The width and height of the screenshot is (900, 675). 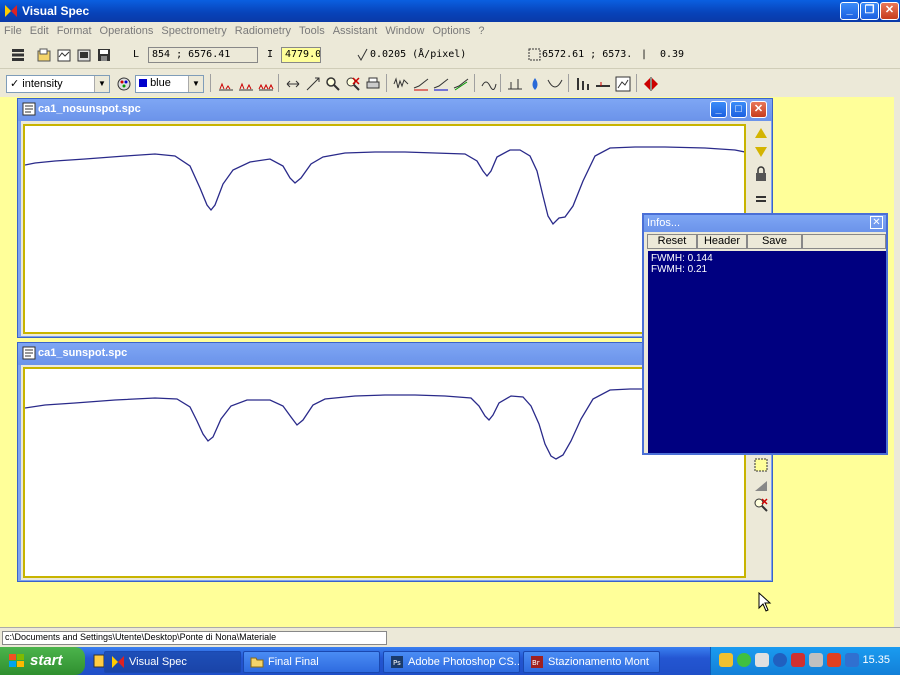 What do you see at coordinates (293, 662) in the screenshot?
I see `task-label: Final Final` at bounding box center [293, 662].